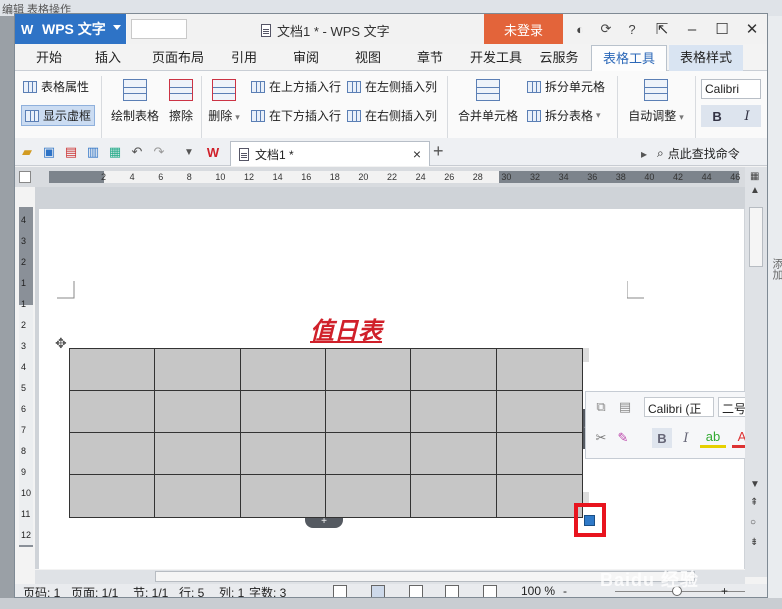 Image resolution: width=782 pixels, height=609 pixels. Describe the element at coordinates (564, 115) in the screenshot. I see `split-table-button: 拆分表格 ▾` at that location.